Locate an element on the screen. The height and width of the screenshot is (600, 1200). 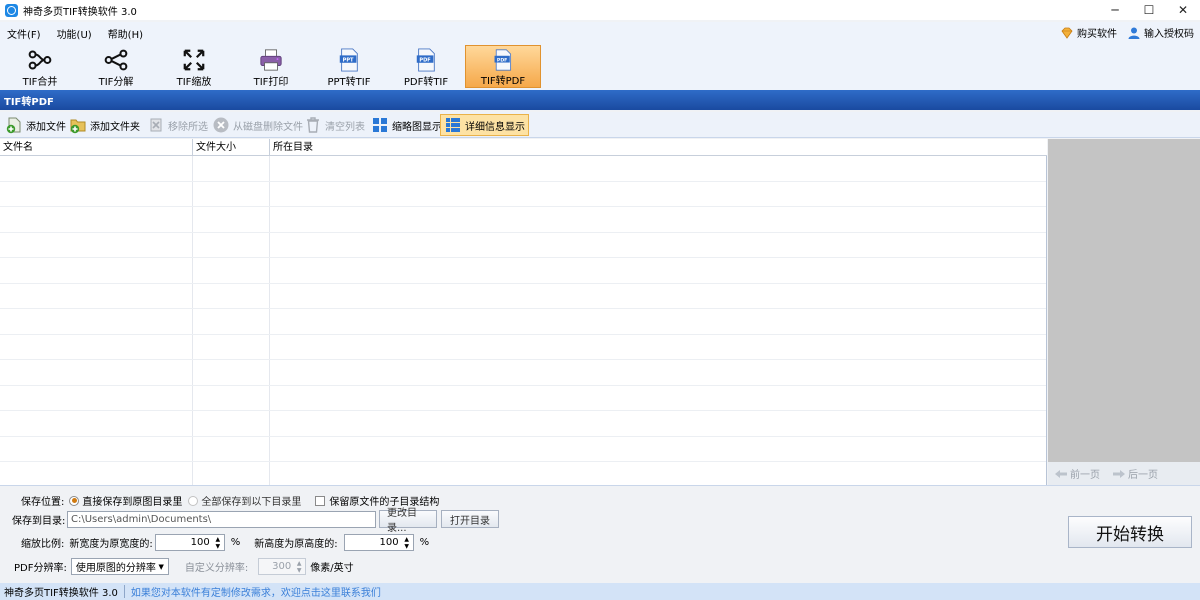
width-stepper: 100 ▲ ▼ is located at coordinates (189, 542).